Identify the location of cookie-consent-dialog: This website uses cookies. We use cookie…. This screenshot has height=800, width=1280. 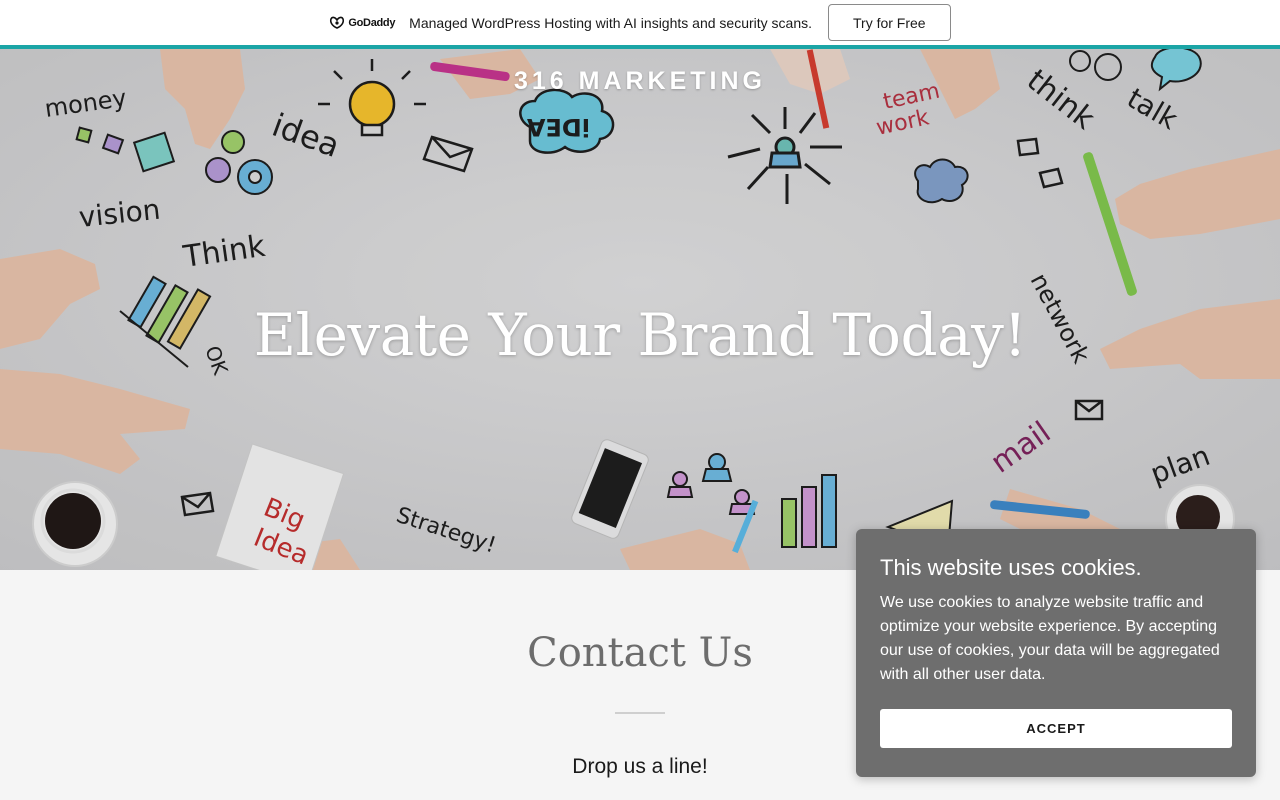
(1056, 653).